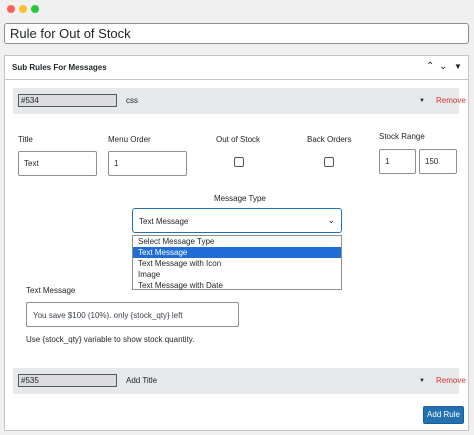 This screenshot has height=435, width=474. What do you see at coordinates (240, 198) in the screenshot?
I see `message-type-label: Message Type` at bounding box center [240, 198].